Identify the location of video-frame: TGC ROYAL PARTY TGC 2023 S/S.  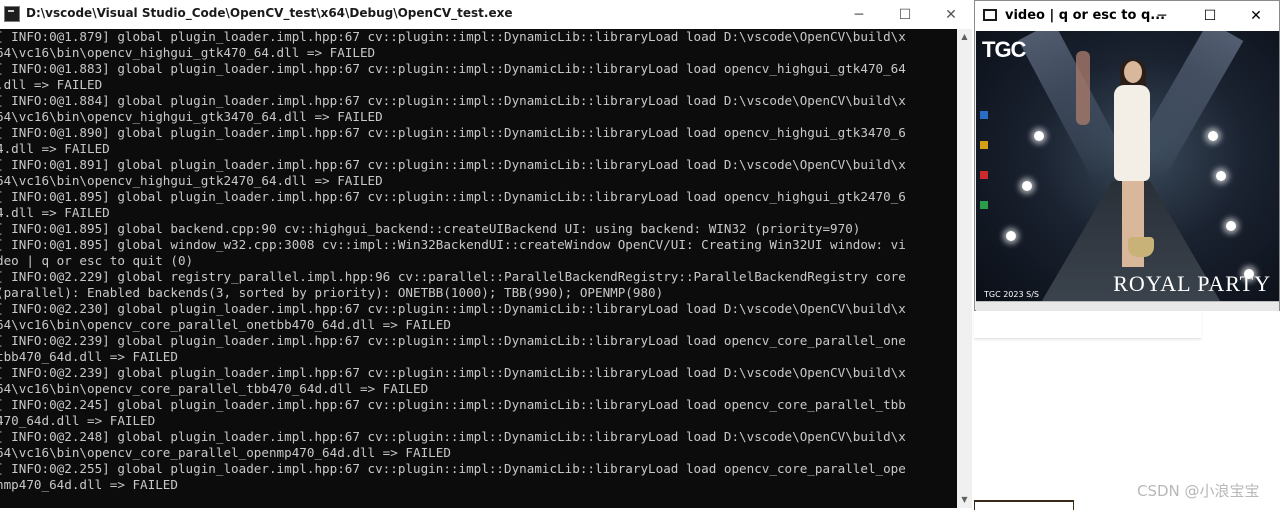
(1127, 166).